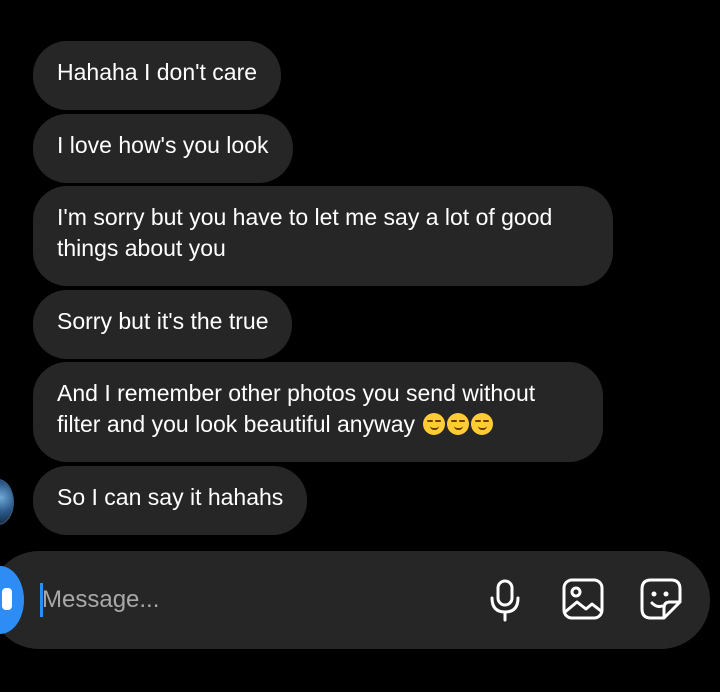 The height and width of the screenshot is (692, 720). I want to click on microphone-icon, so click(506, 600).